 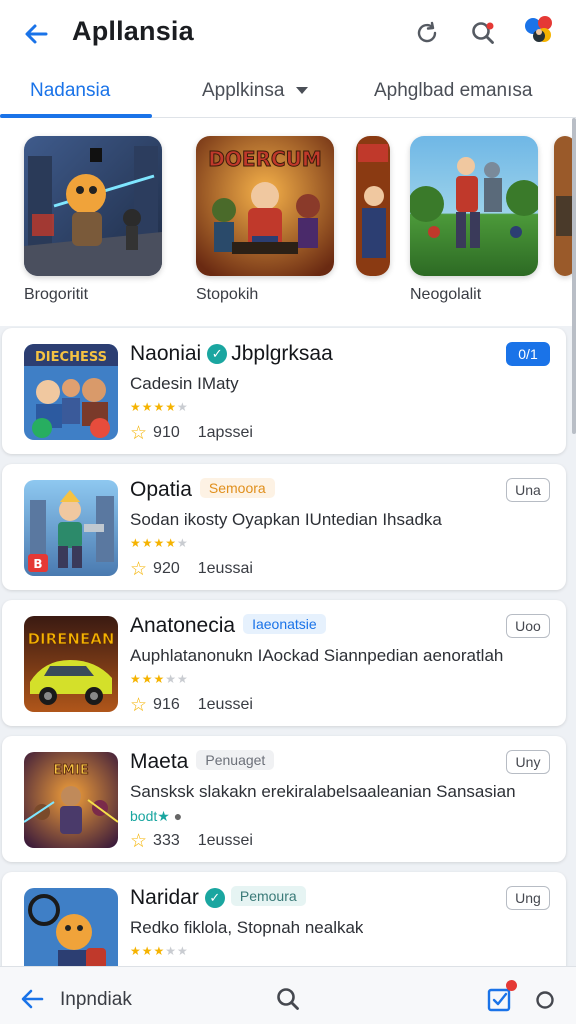 What do you see at coordinates (71, 357) in the screenshot?
I see `app-icon-text: DIECHESS` at bounding box center [71, 357].